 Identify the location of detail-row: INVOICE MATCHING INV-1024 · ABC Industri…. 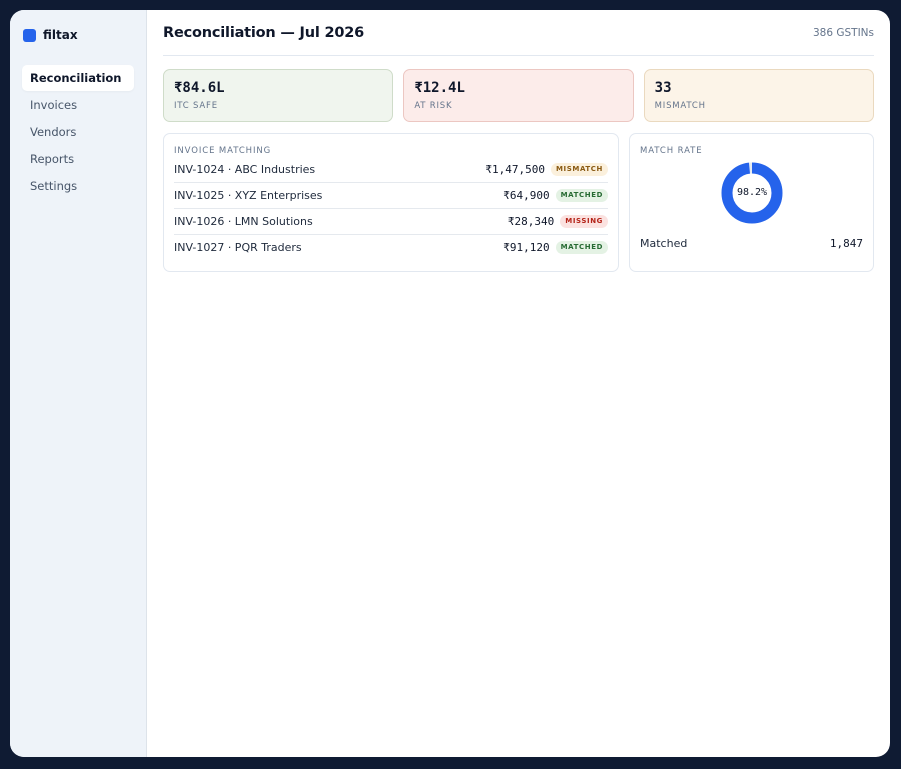
(518, 202).